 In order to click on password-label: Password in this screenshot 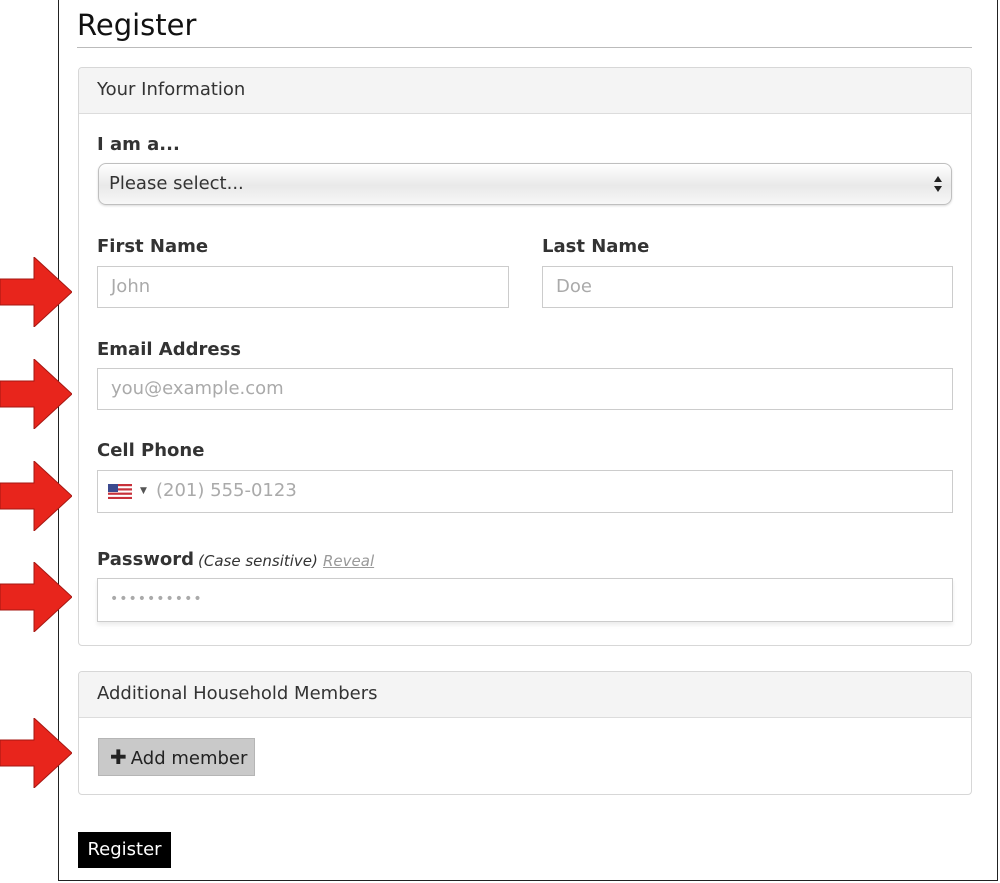, I will do `click(146, 559)`.